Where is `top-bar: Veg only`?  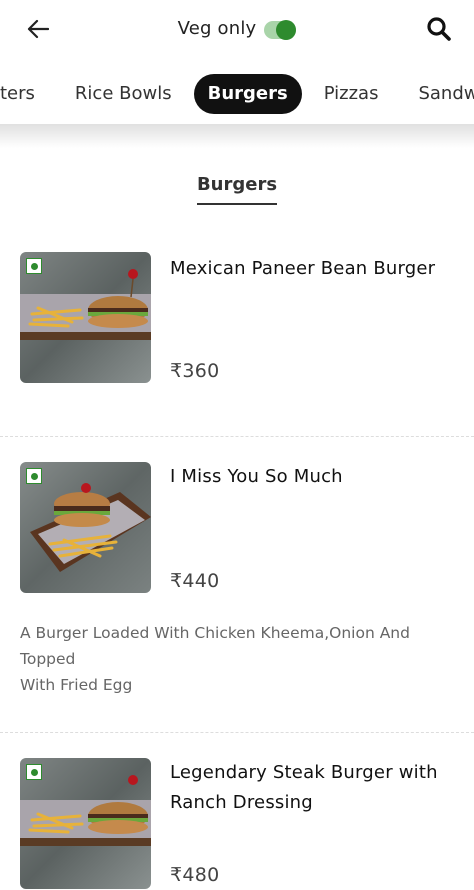
top-bar: Veg only is located at coordinates (237, 31).